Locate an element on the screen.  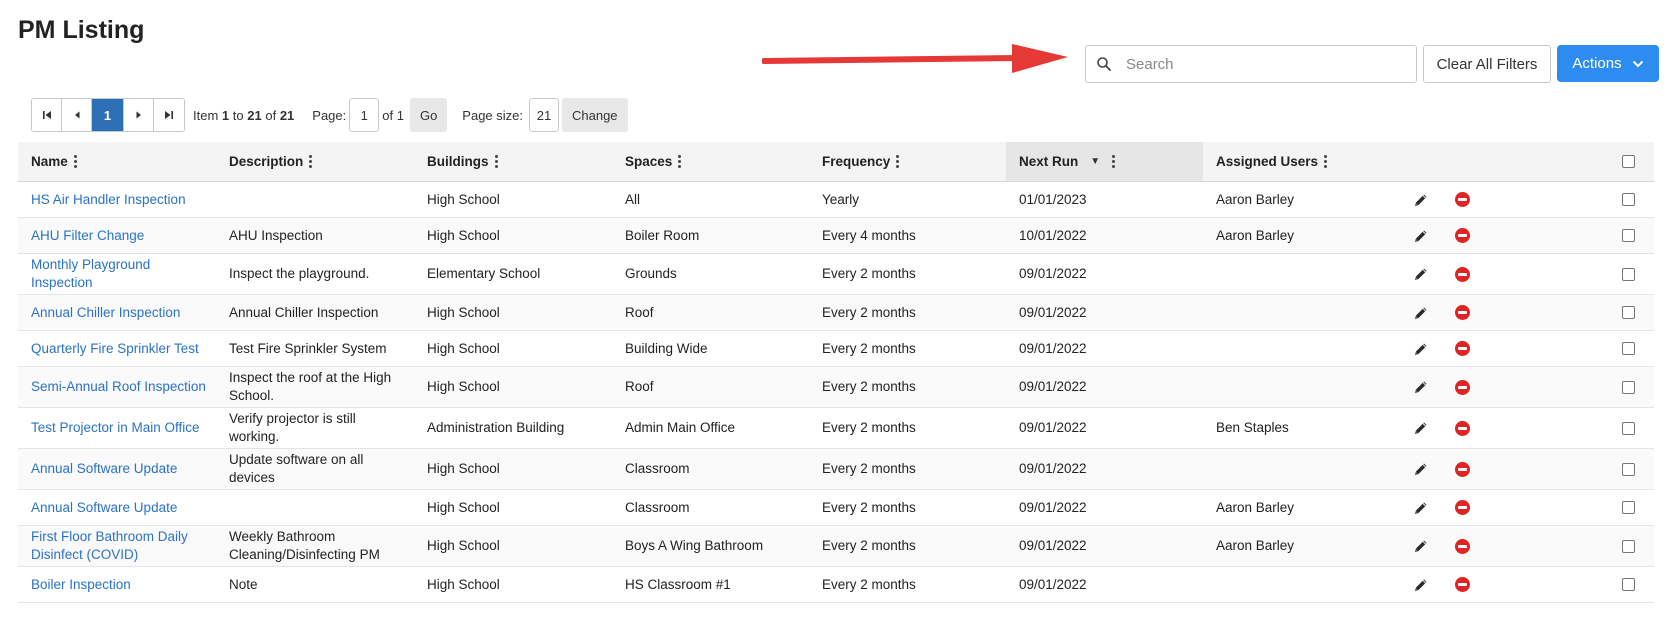
building-cell: High School is located at coordinates (463, 312).